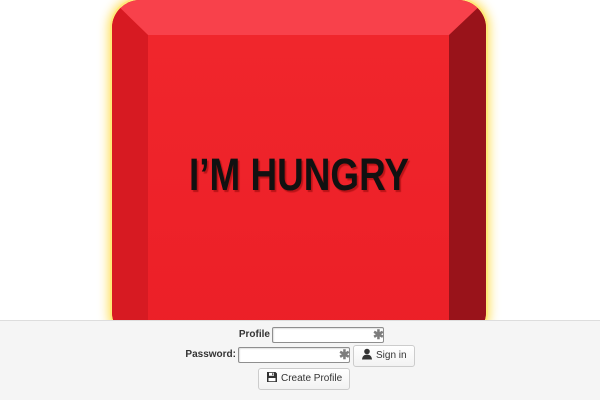  Describe the element at coordinates (378, 334) in the screenshot. I see `profile-name-required-icon: ✱` at that location.